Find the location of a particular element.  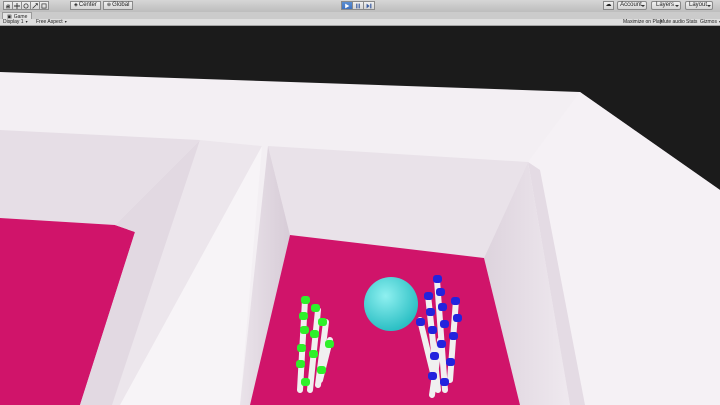

layers-label: Layers is located at coordinates (664, 5).